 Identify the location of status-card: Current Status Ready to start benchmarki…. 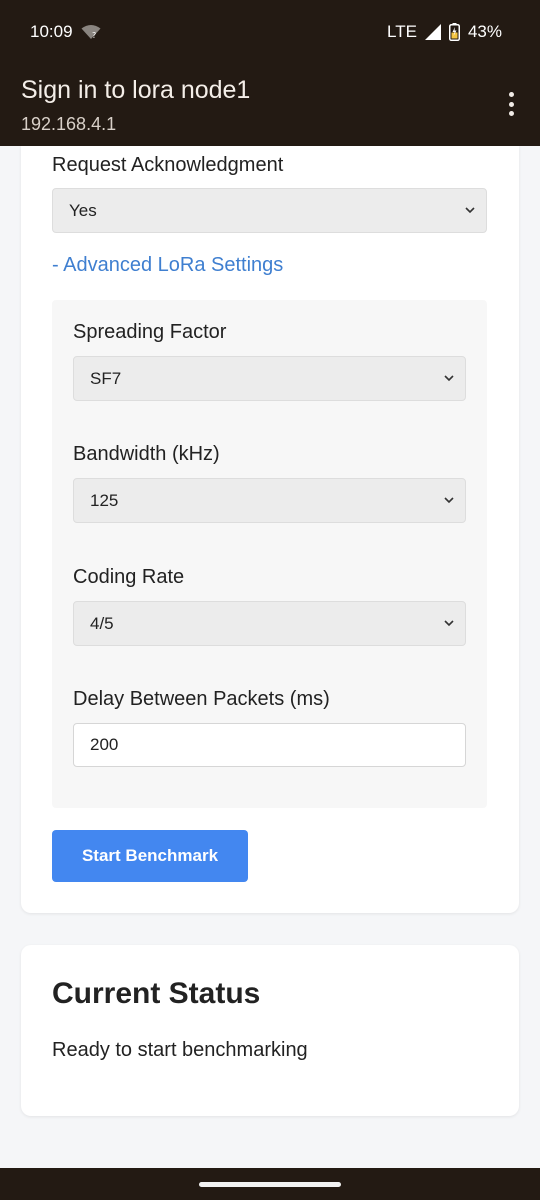
(270, 1030).